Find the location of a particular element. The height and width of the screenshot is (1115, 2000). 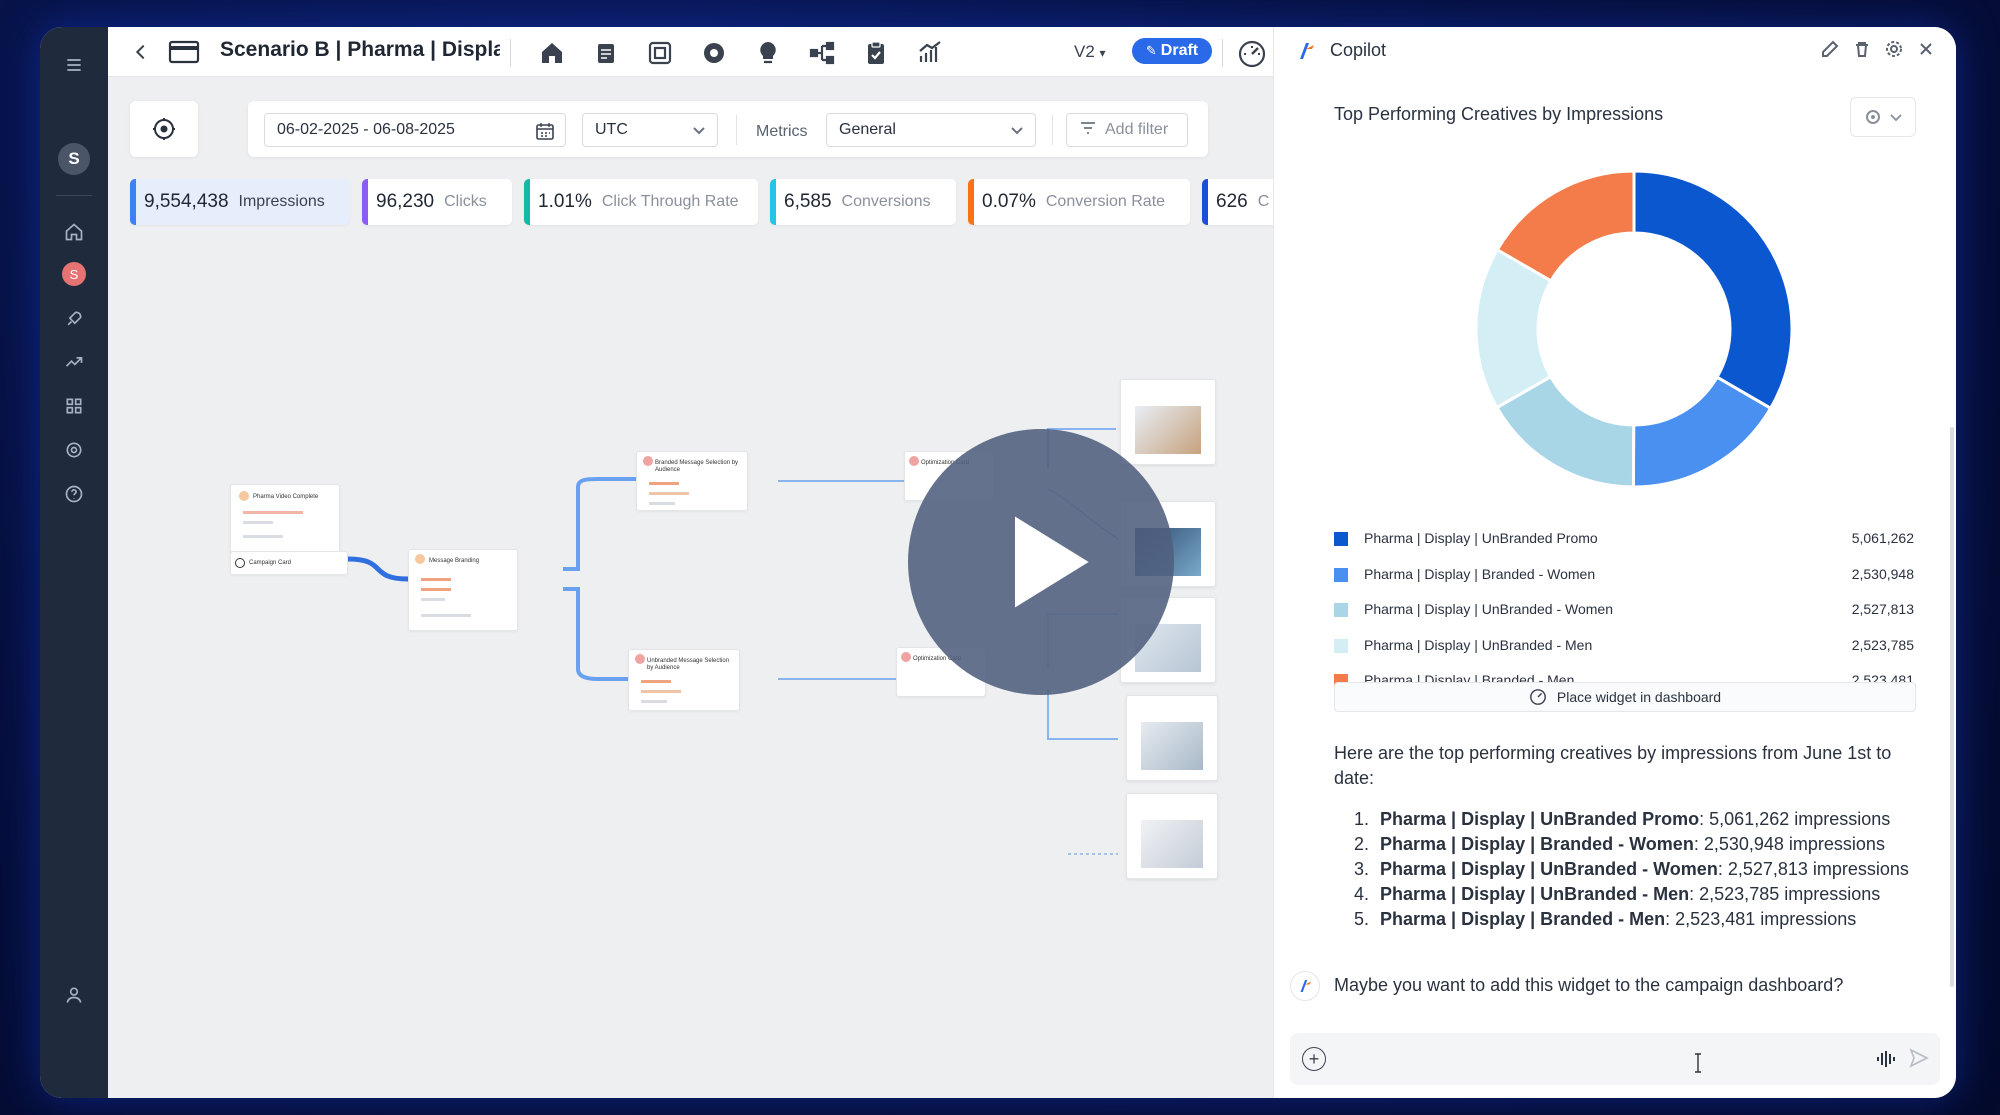

play-icon is located at coordinates (1052, 562).